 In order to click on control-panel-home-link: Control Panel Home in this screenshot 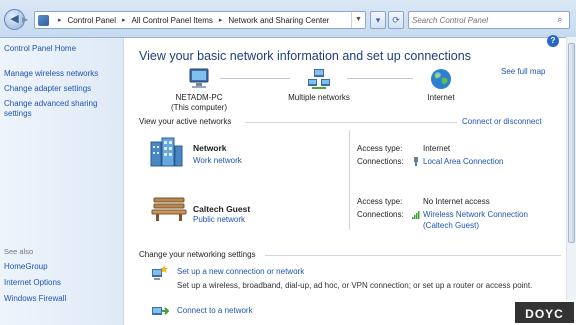, I will do `click(40, 48)`.